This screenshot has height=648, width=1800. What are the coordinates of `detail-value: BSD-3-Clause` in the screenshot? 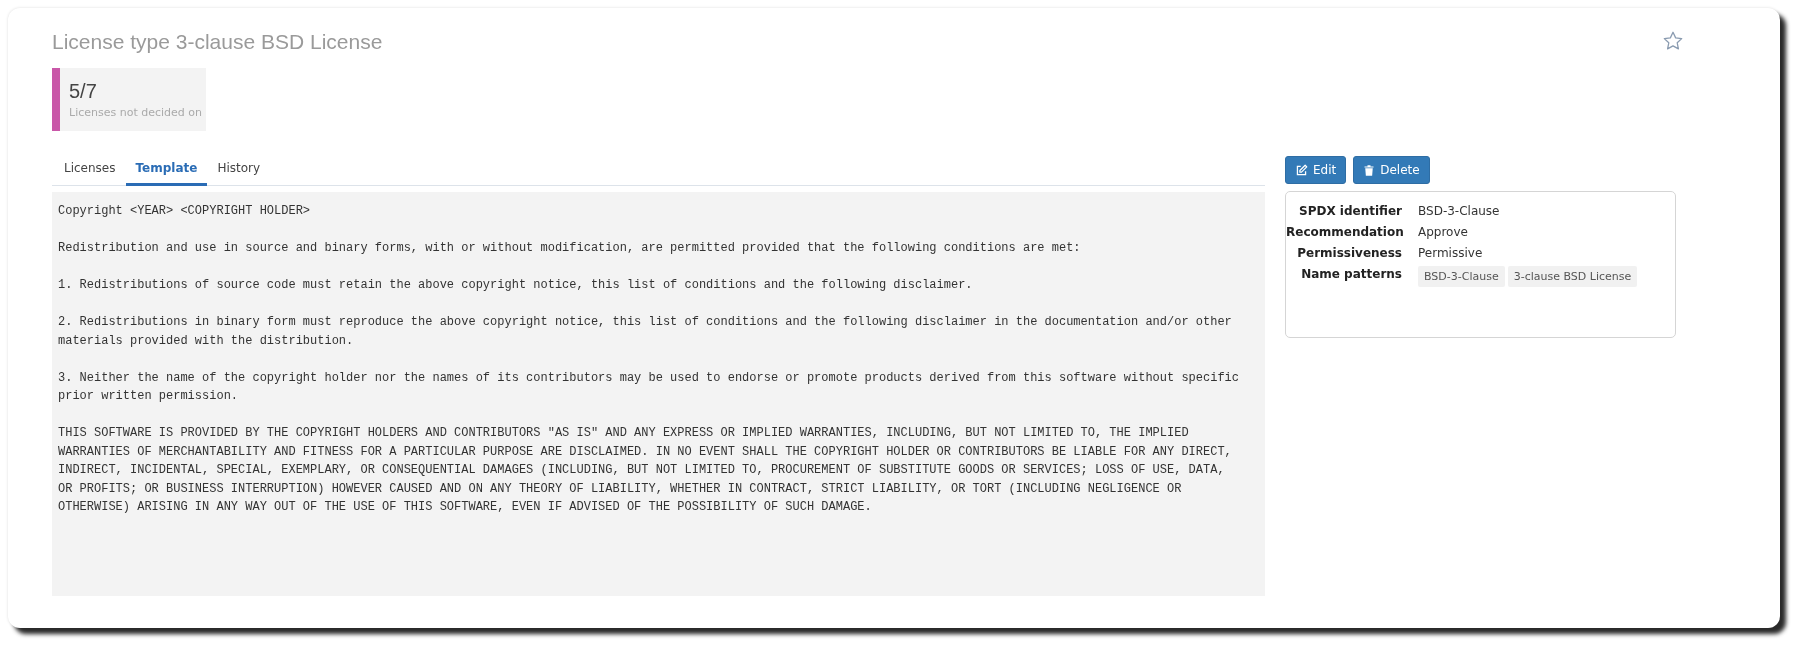 It's located at (1459, 211).